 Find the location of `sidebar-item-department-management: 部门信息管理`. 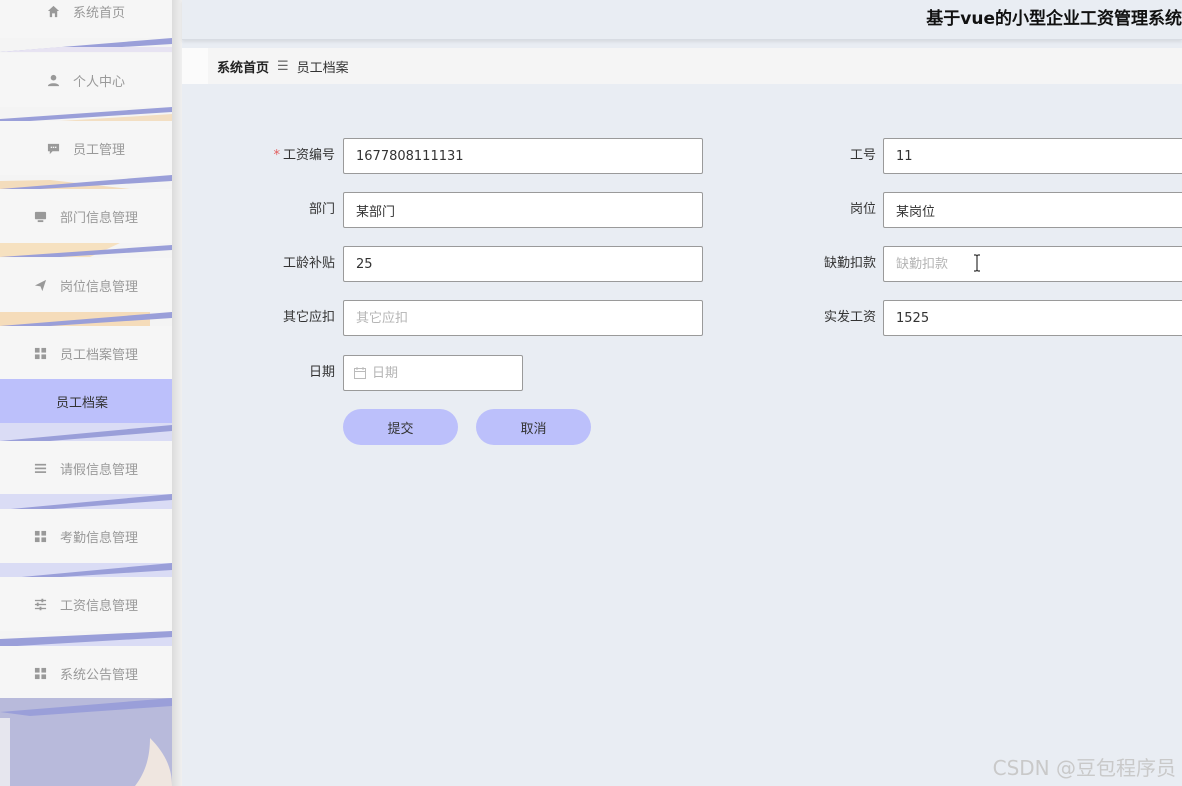

sidebar-item-department-management: 部门信息管理 is located at coordinates (86, 216).